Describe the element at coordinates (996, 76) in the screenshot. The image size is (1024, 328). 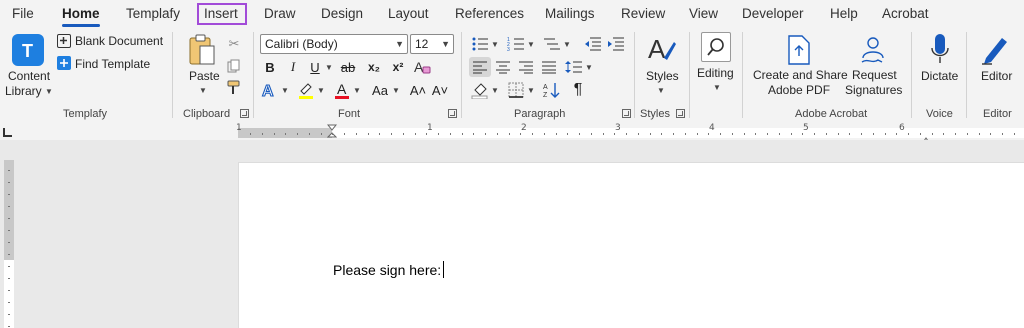
I see `editor-button: Editor` at that location.